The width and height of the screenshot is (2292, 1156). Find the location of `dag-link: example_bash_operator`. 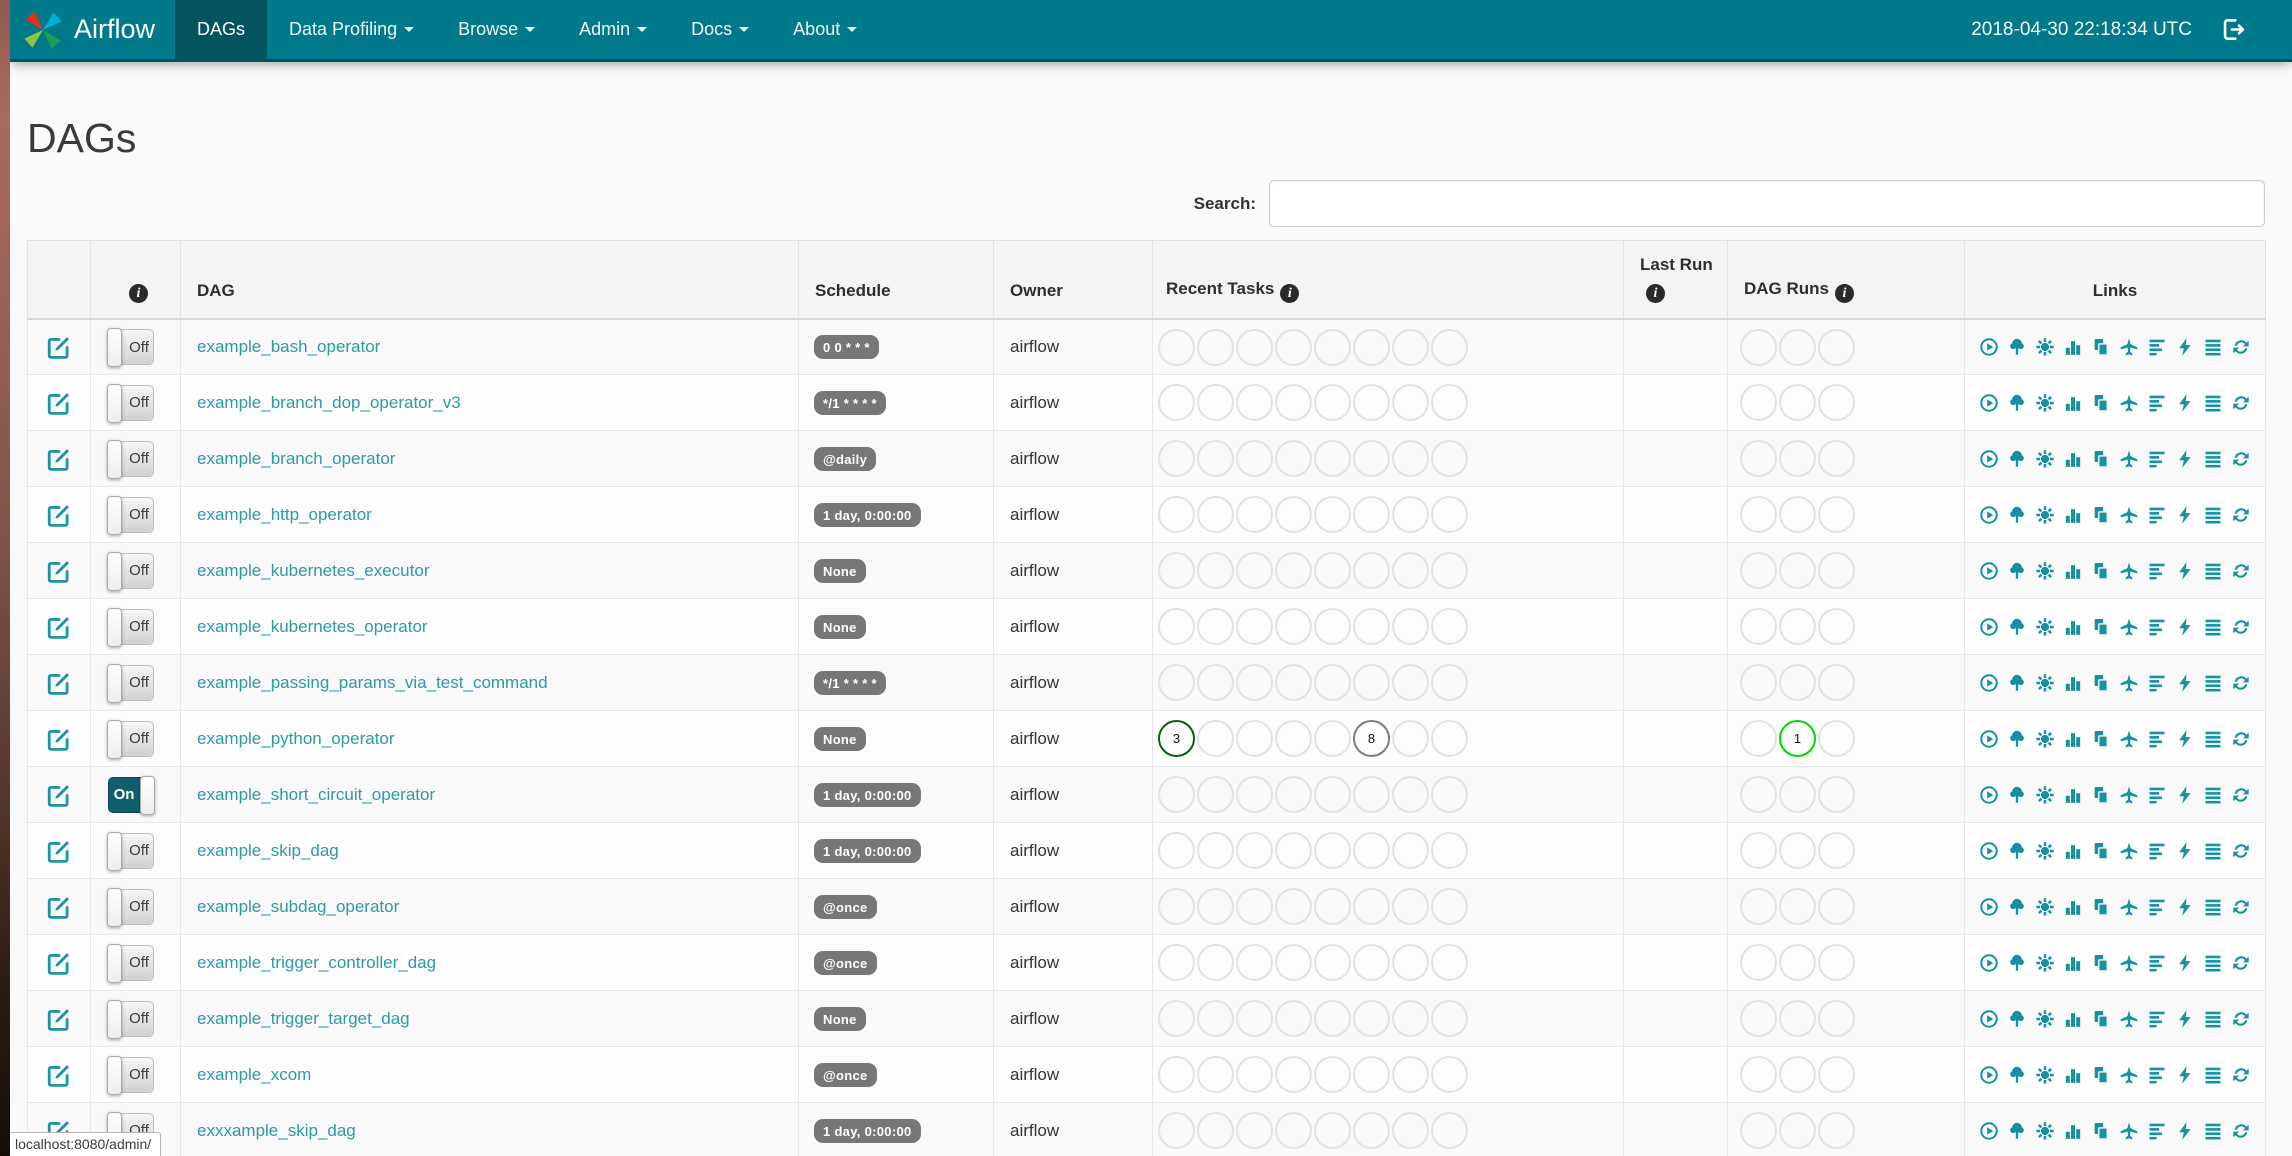

dag-link: example_bash_operator is located at coordinates (288, 346).